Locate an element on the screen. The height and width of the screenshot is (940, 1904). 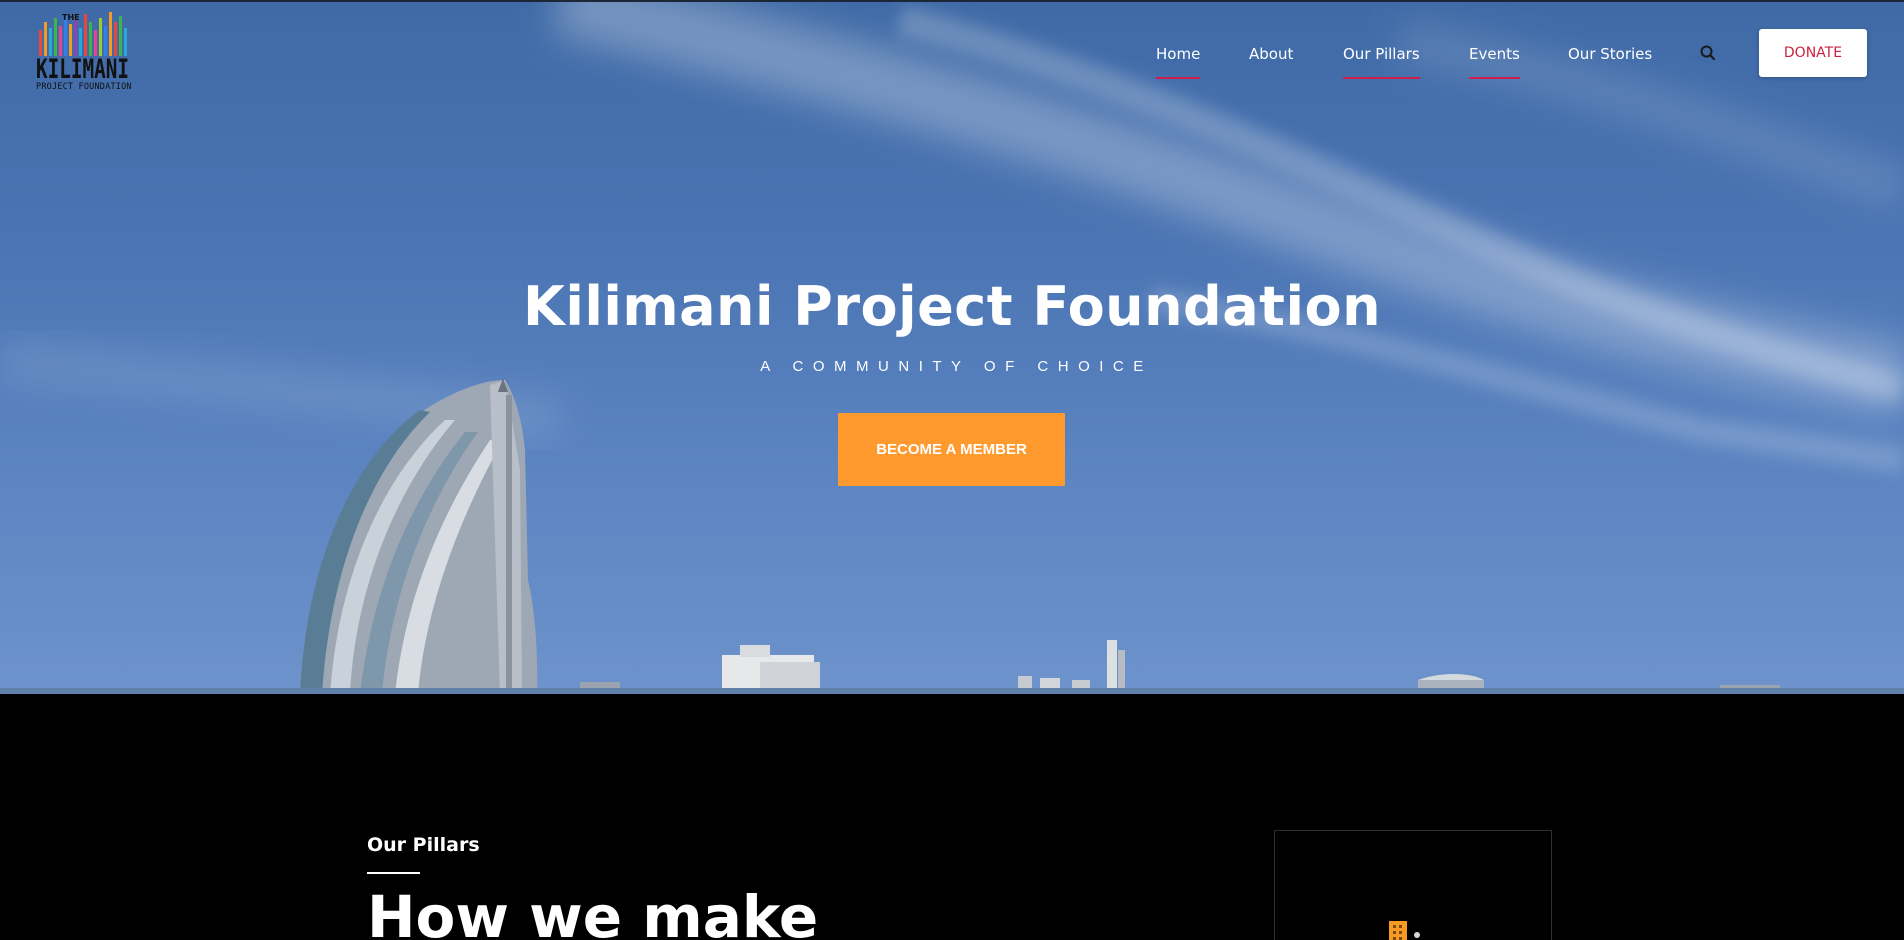
nav-events: Events is located at coordinates (1494, 60).